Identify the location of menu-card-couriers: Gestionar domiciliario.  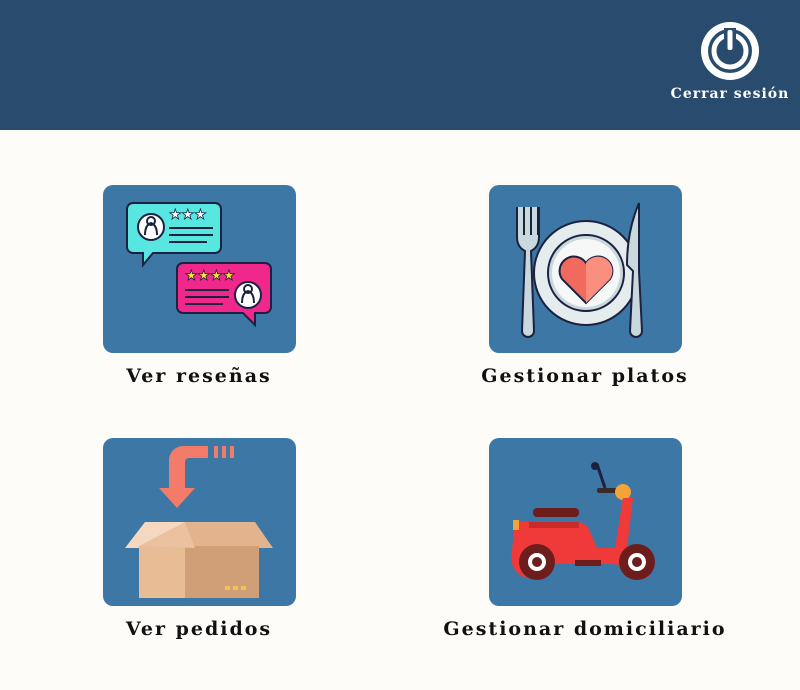
(585, 548).